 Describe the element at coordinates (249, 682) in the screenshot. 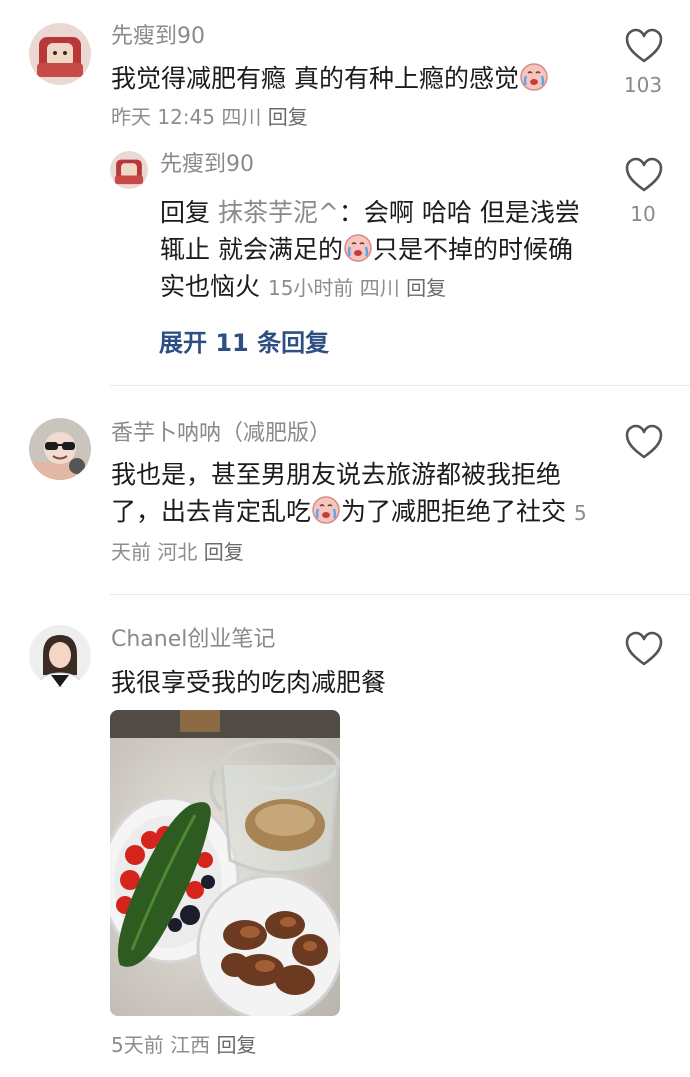

I see `comment-text: 我很享受我的吃肉减肥餐` at that location.